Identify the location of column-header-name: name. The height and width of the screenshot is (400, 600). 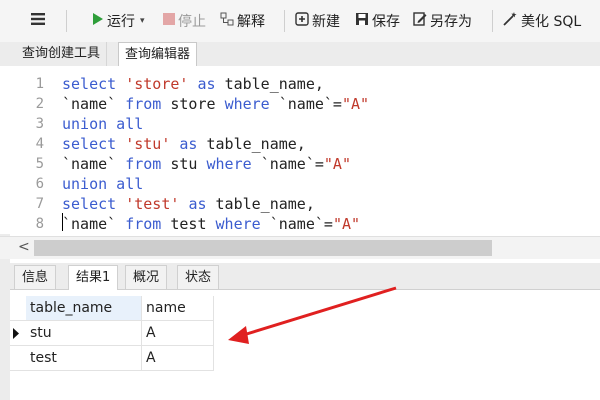
(178, 308).